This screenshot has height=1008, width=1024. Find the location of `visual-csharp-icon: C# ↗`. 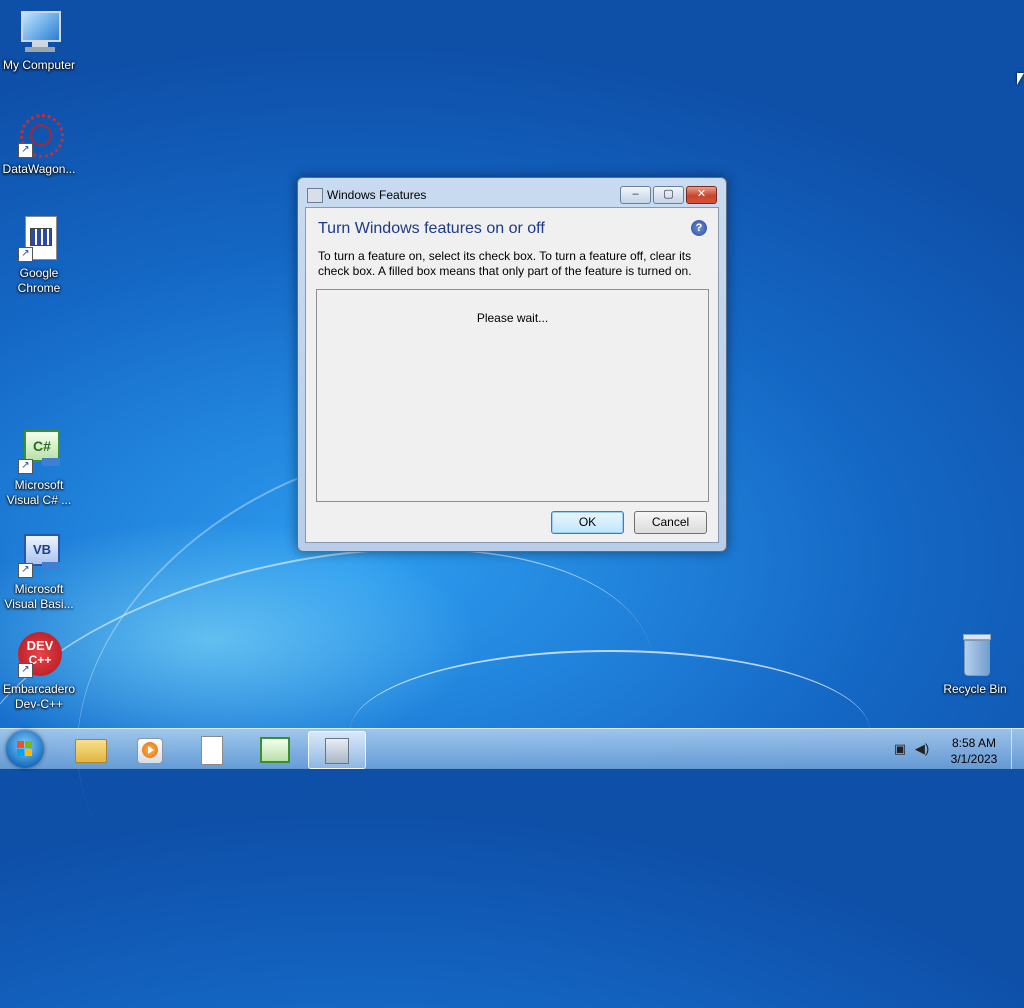

visual-csharp-icon: C# ↗ is located at coordinates (39, 451).